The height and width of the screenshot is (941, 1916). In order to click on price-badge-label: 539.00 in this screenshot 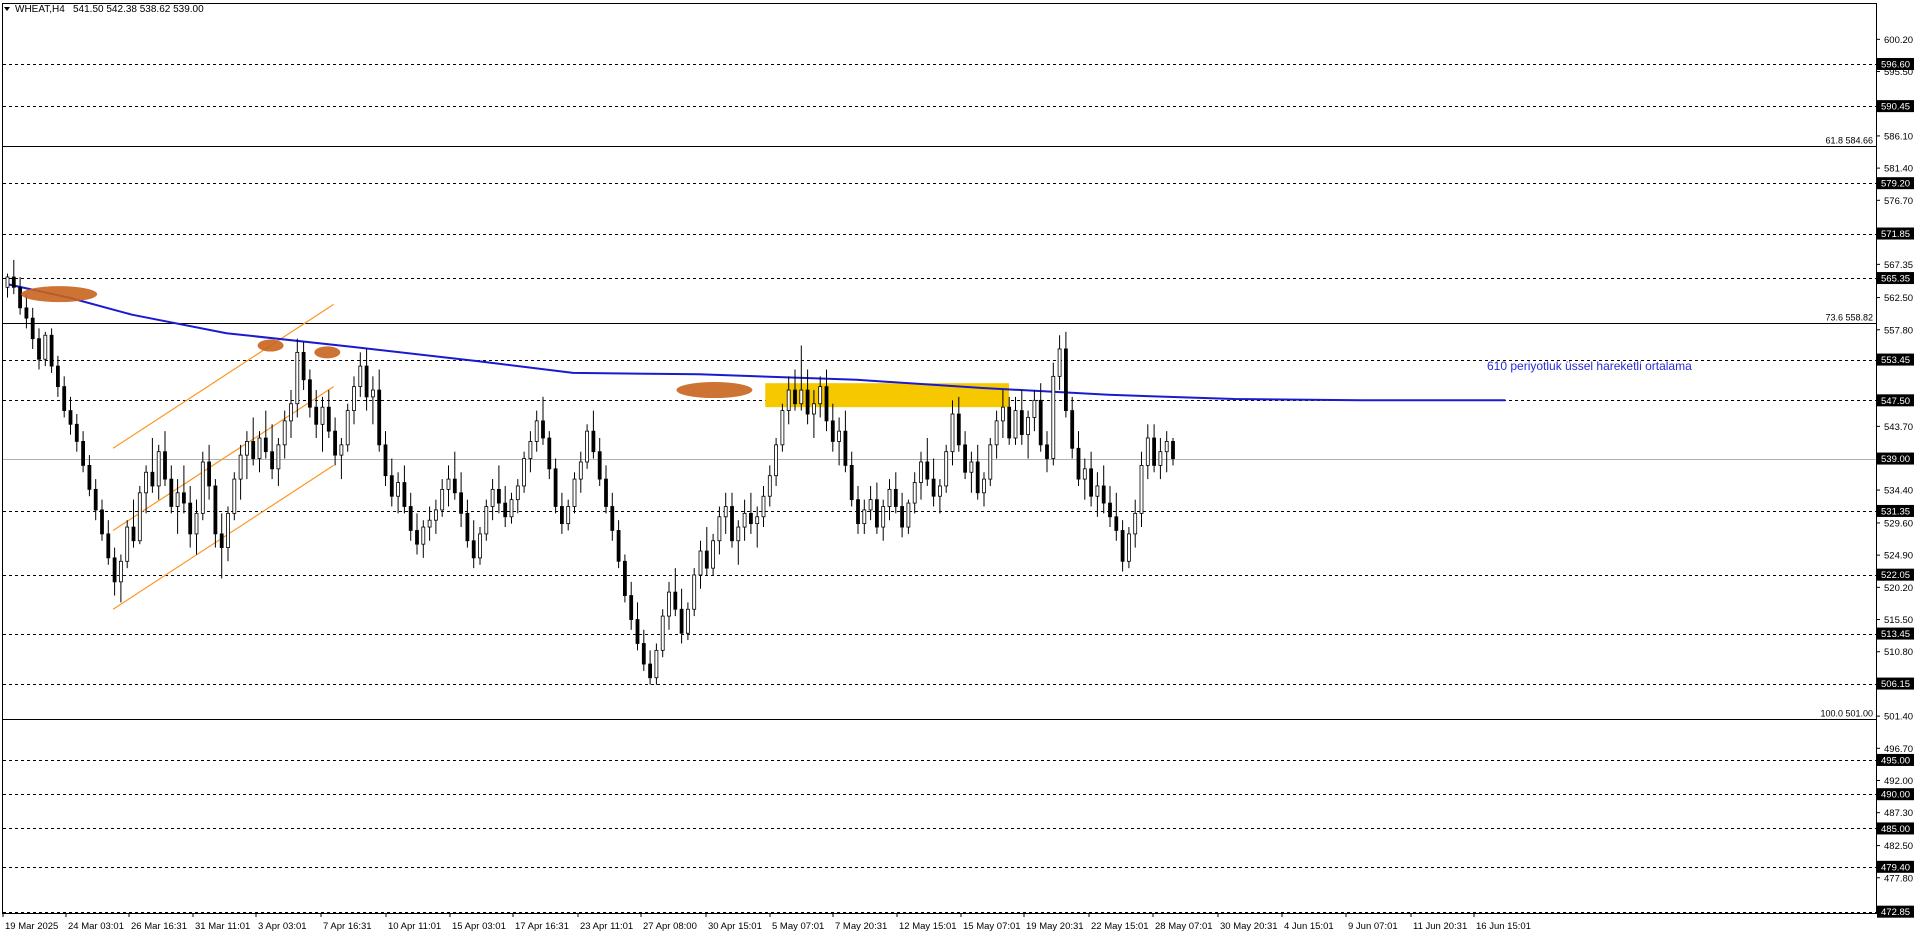, I will do `click(1895, 459)`.